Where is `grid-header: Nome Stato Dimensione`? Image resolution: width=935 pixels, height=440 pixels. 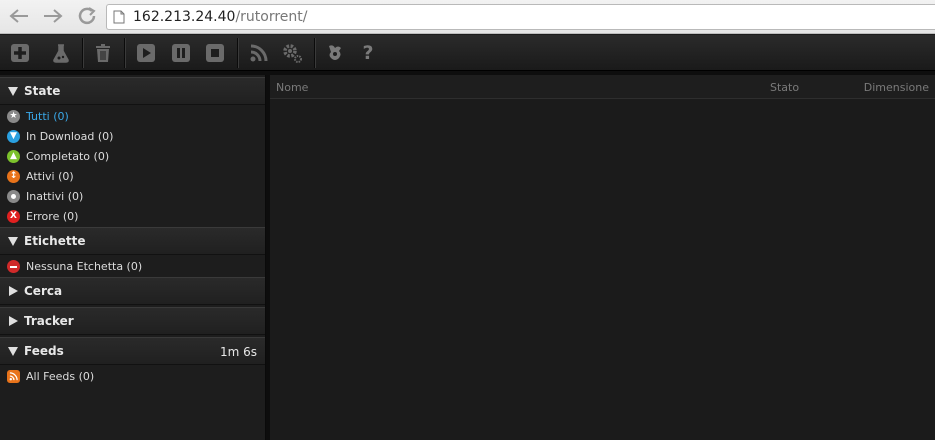 grid-header: Nome Stato Dimensione is located at coordinates (602, 87).